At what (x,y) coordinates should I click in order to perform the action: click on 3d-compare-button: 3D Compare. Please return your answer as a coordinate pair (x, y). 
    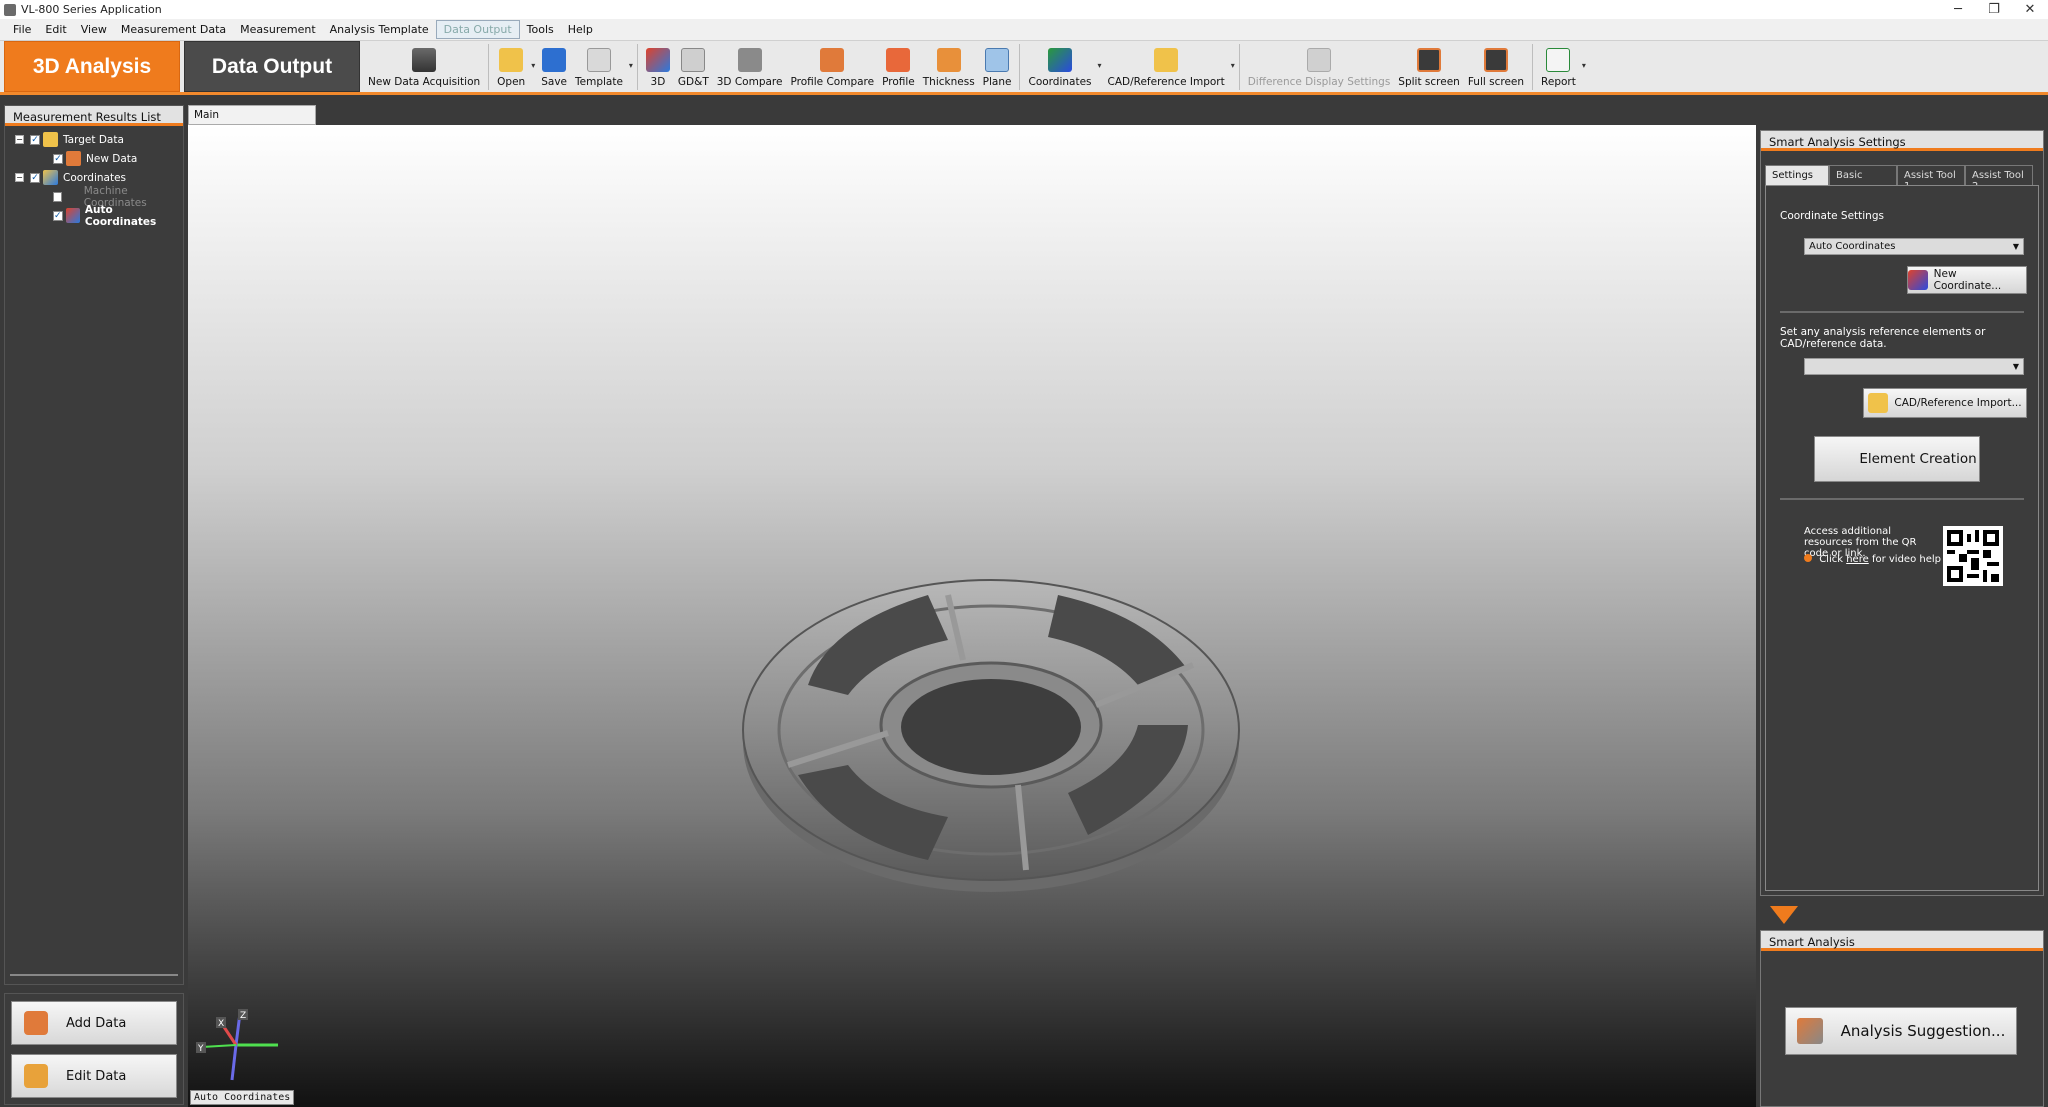
    Looking at the image, I should click on (750, 66).